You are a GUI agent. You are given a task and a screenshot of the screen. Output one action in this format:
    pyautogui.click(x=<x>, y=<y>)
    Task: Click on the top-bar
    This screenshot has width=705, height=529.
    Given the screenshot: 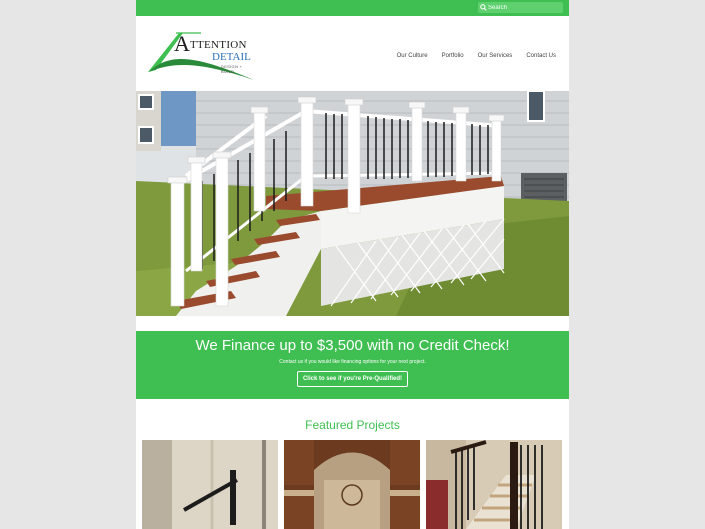 What is the action you would take?
    pyautogui.click(x=352, y=8)
    